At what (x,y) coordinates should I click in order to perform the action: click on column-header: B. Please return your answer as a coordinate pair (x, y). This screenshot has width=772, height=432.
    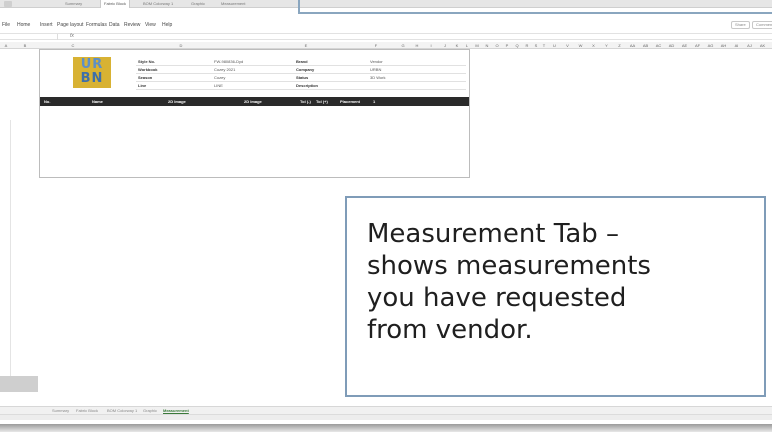
    Looking at the image, I should click on (25, 45).